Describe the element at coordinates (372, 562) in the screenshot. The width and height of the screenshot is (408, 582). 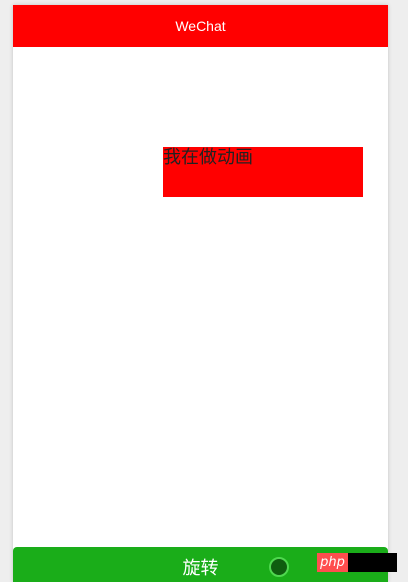
I see `watermark-black-bar` at that location.